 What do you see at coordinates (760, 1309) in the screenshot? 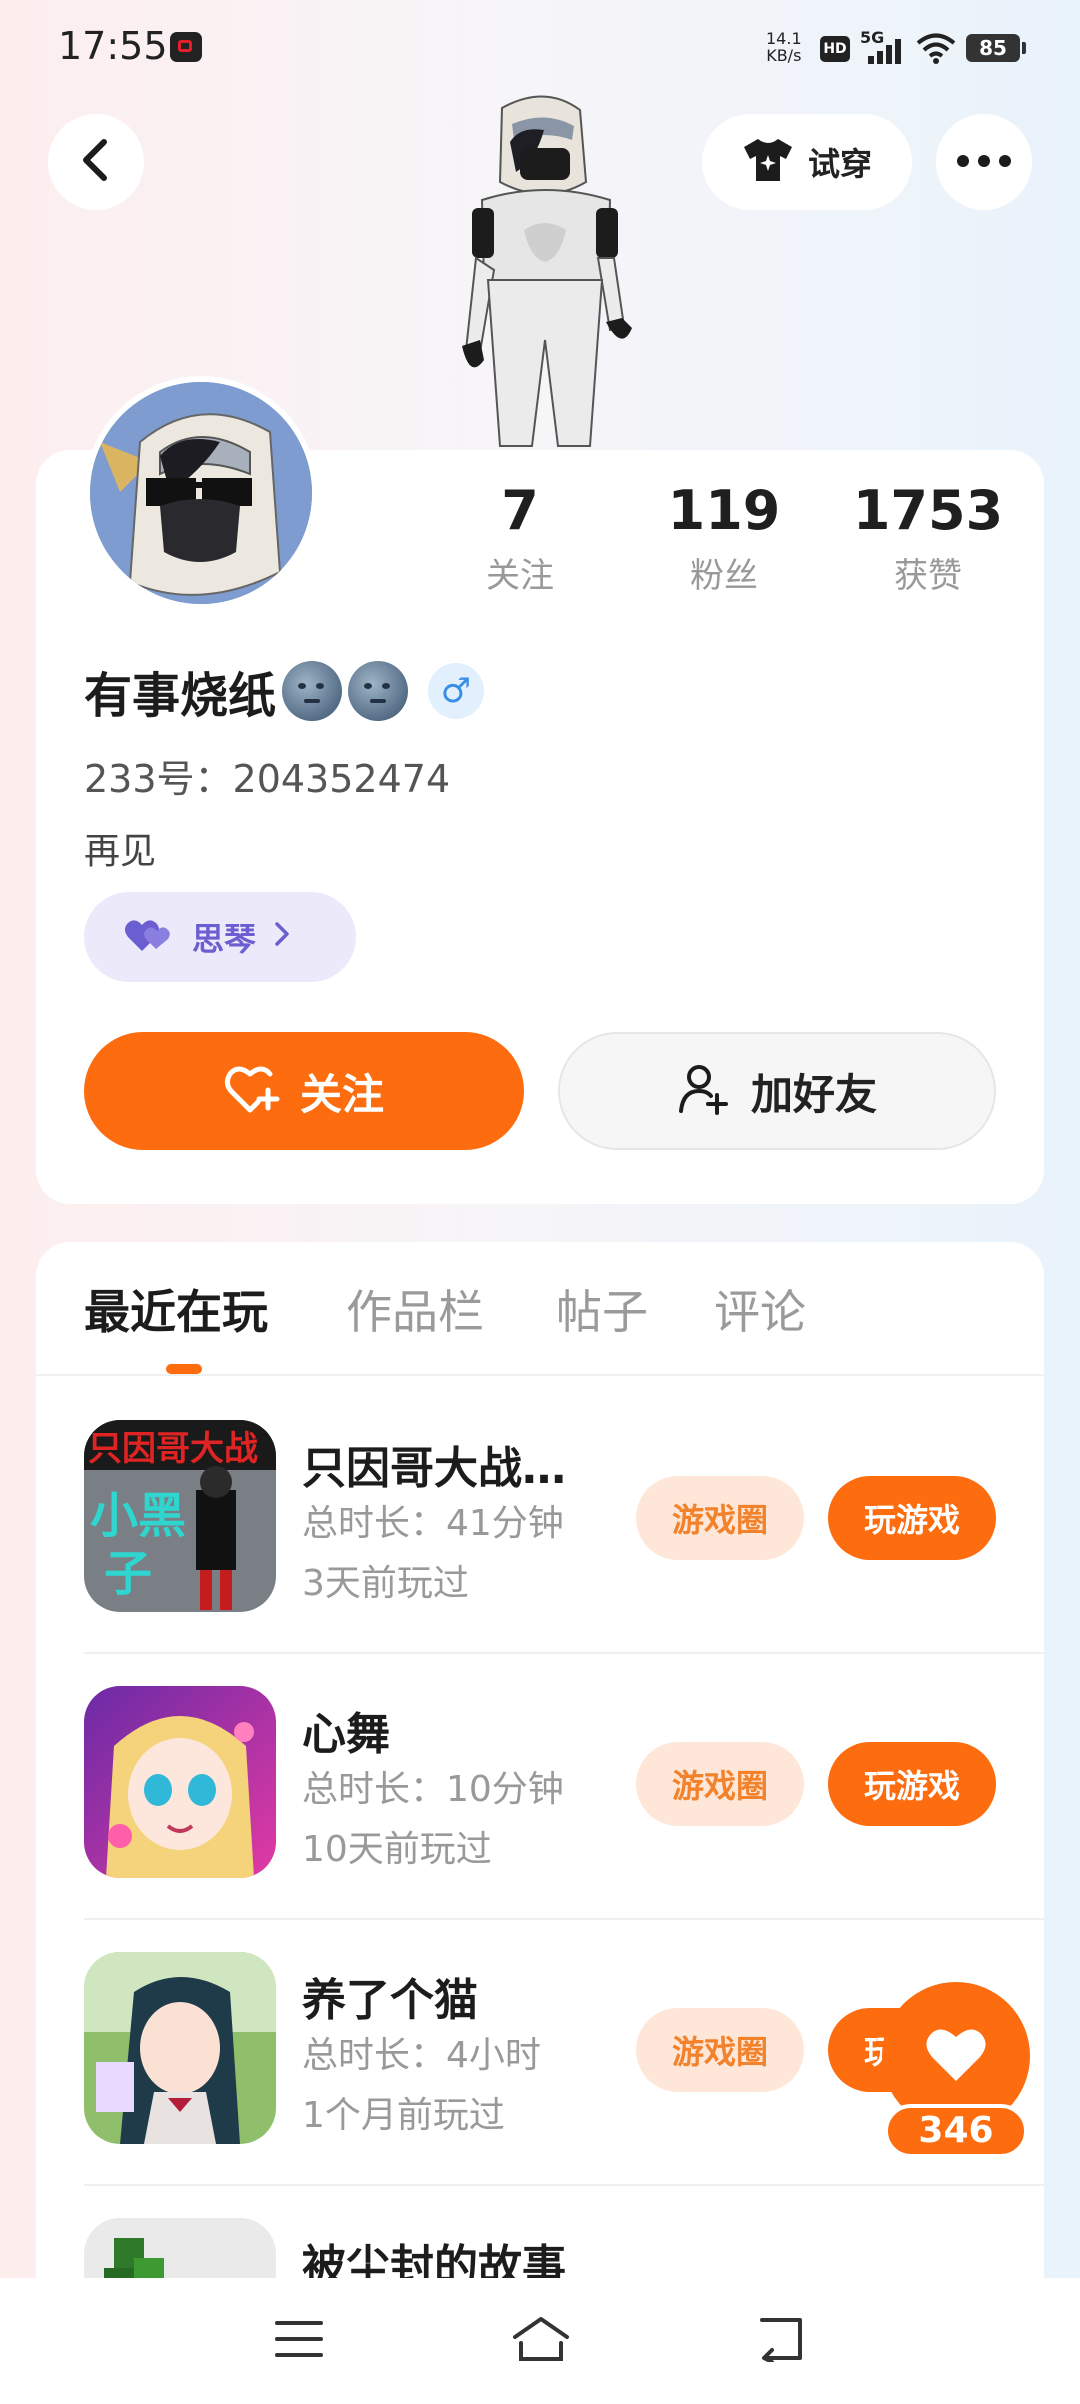
I see `tab-comments: 评论` at bounding box center [760, 1309].